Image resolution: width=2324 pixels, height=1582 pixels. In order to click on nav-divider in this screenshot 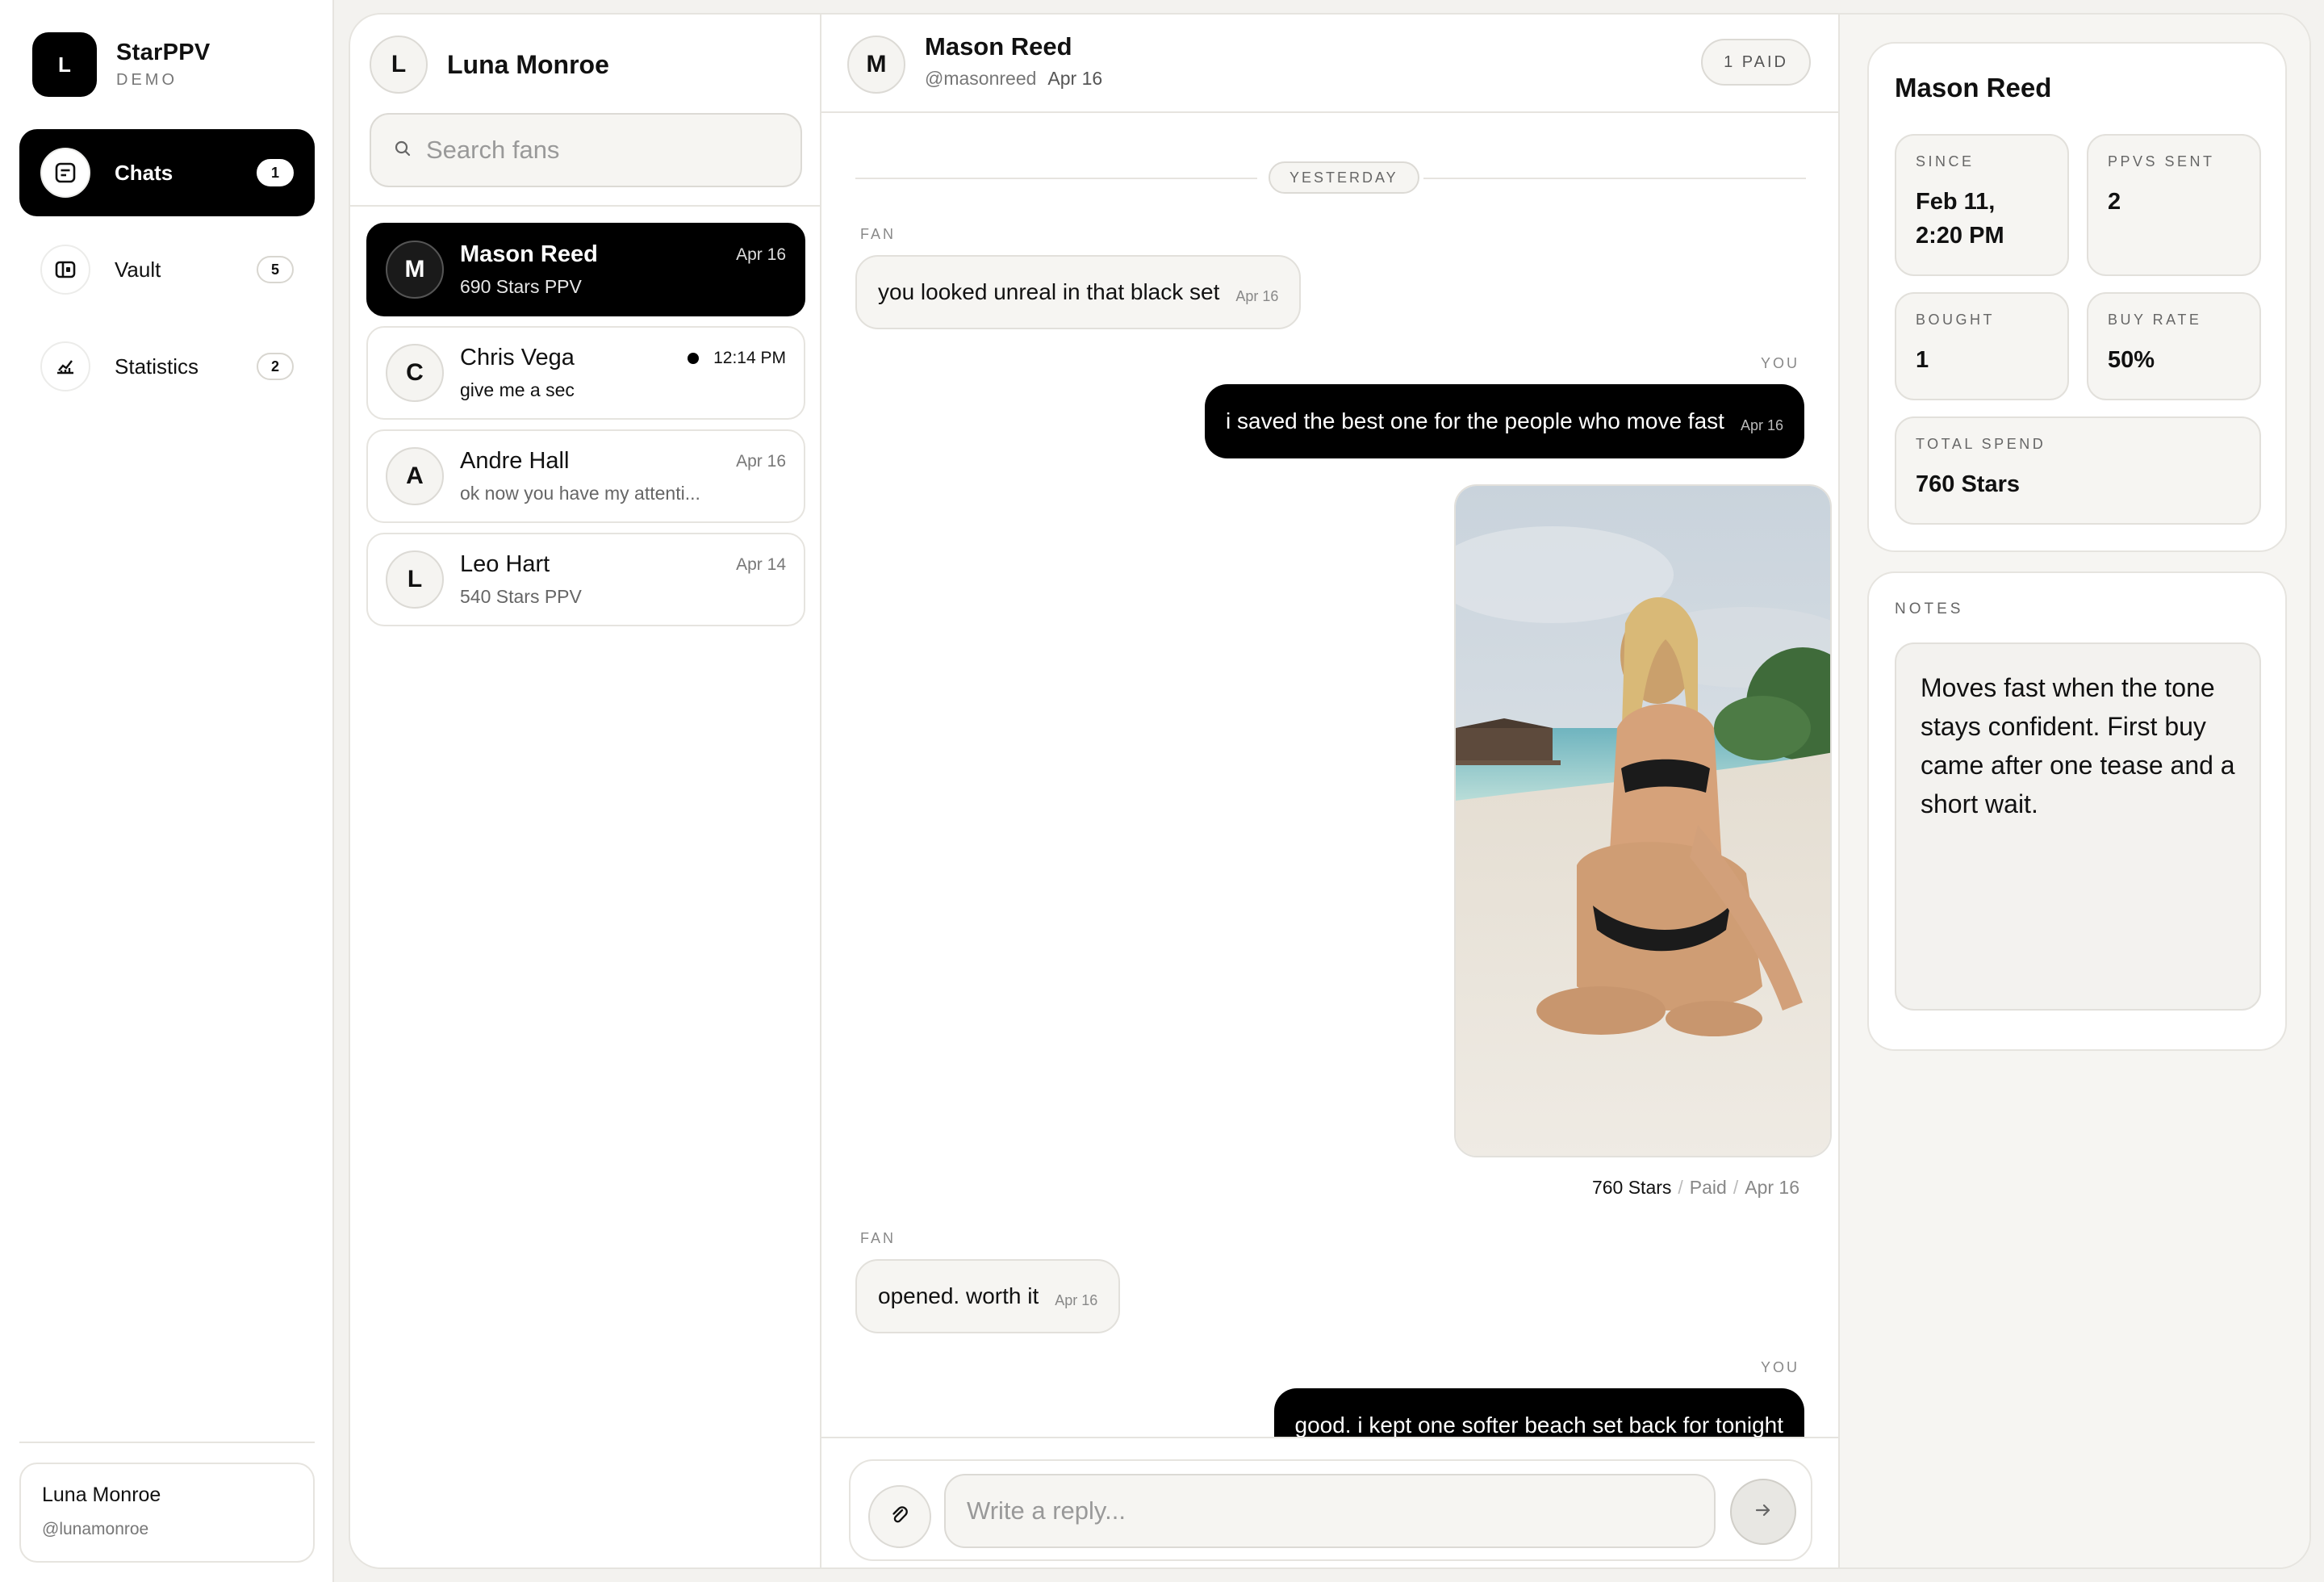, I will do `click(167, 1442)`.